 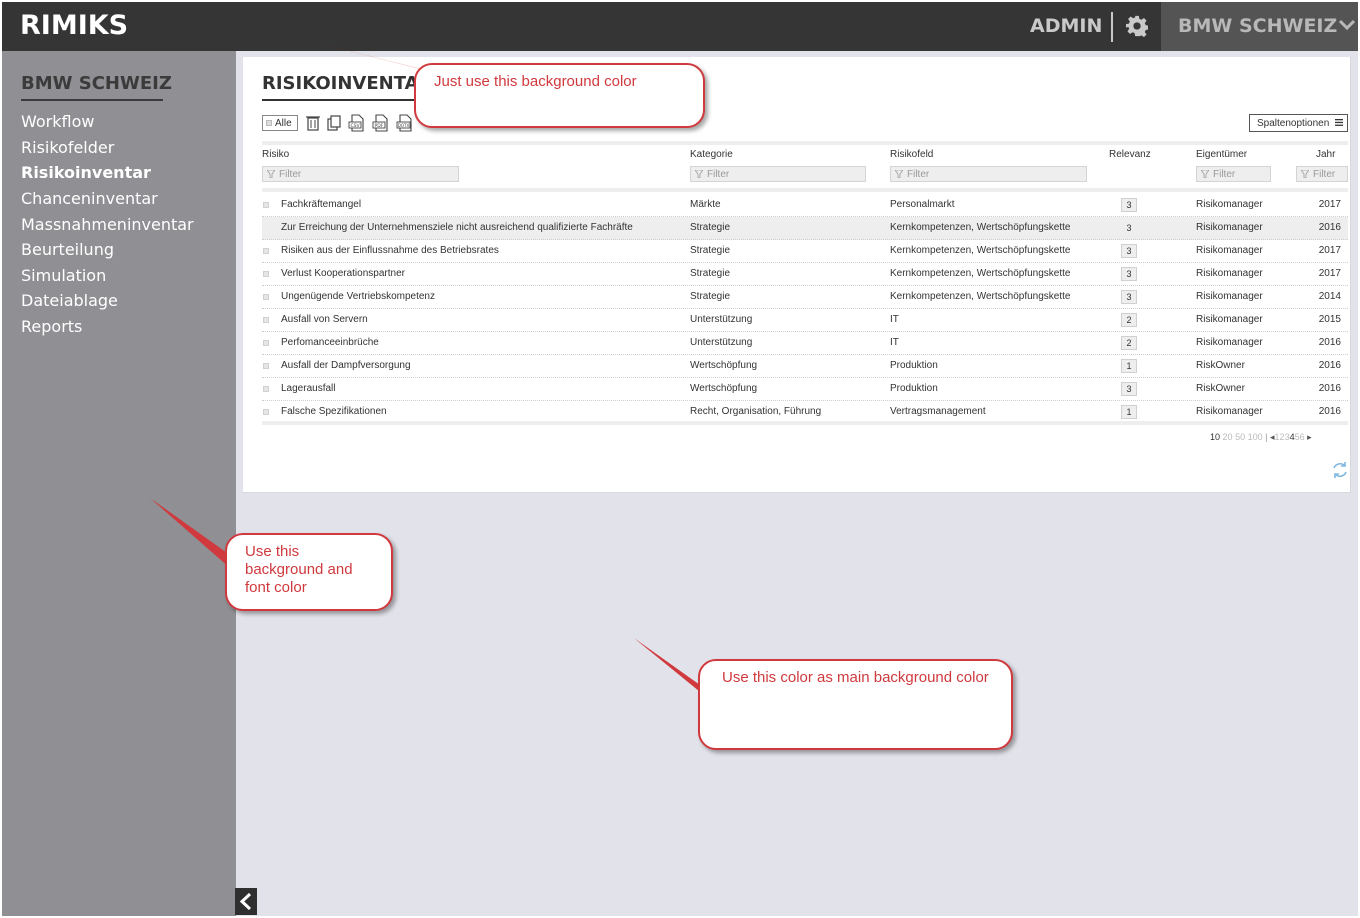 What do you see at coordinates (1325, 154) in the screenshot?
I see `column-header-jahr: Jahr` at bounding box center [1325, 154].